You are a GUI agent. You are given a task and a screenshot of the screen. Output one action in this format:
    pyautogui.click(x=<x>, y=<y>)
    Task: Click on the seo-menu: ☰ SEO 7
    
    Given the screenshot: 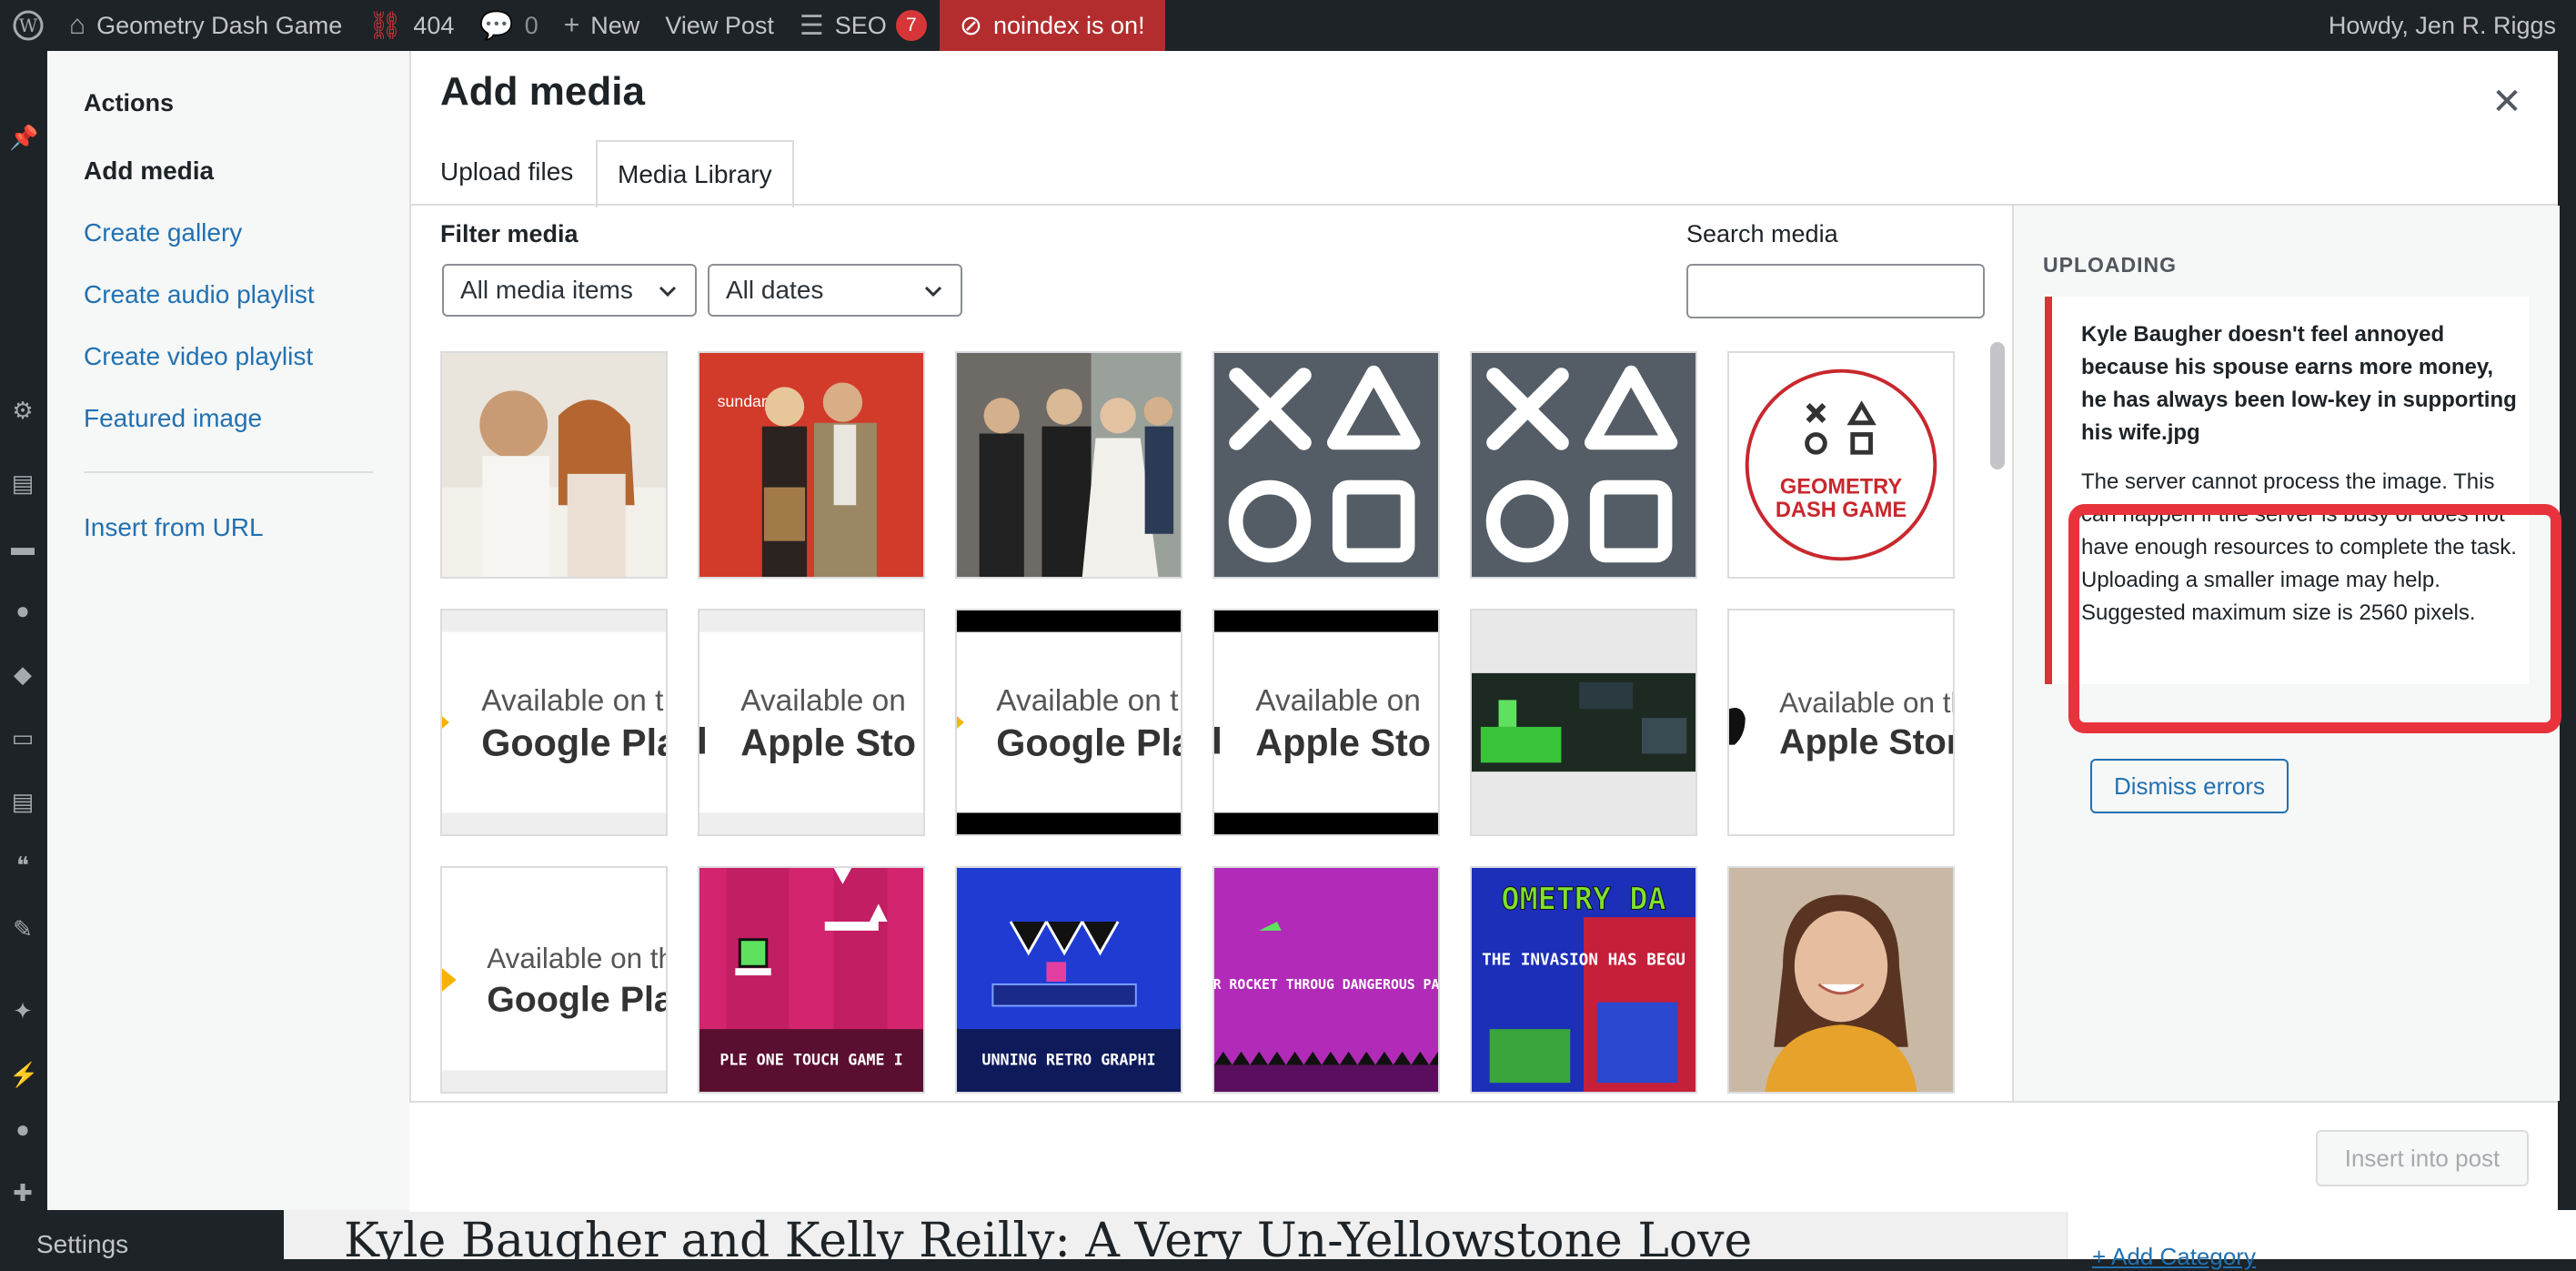 What is the action you would take?
    pyautogui.click(x=863, y=25)
    